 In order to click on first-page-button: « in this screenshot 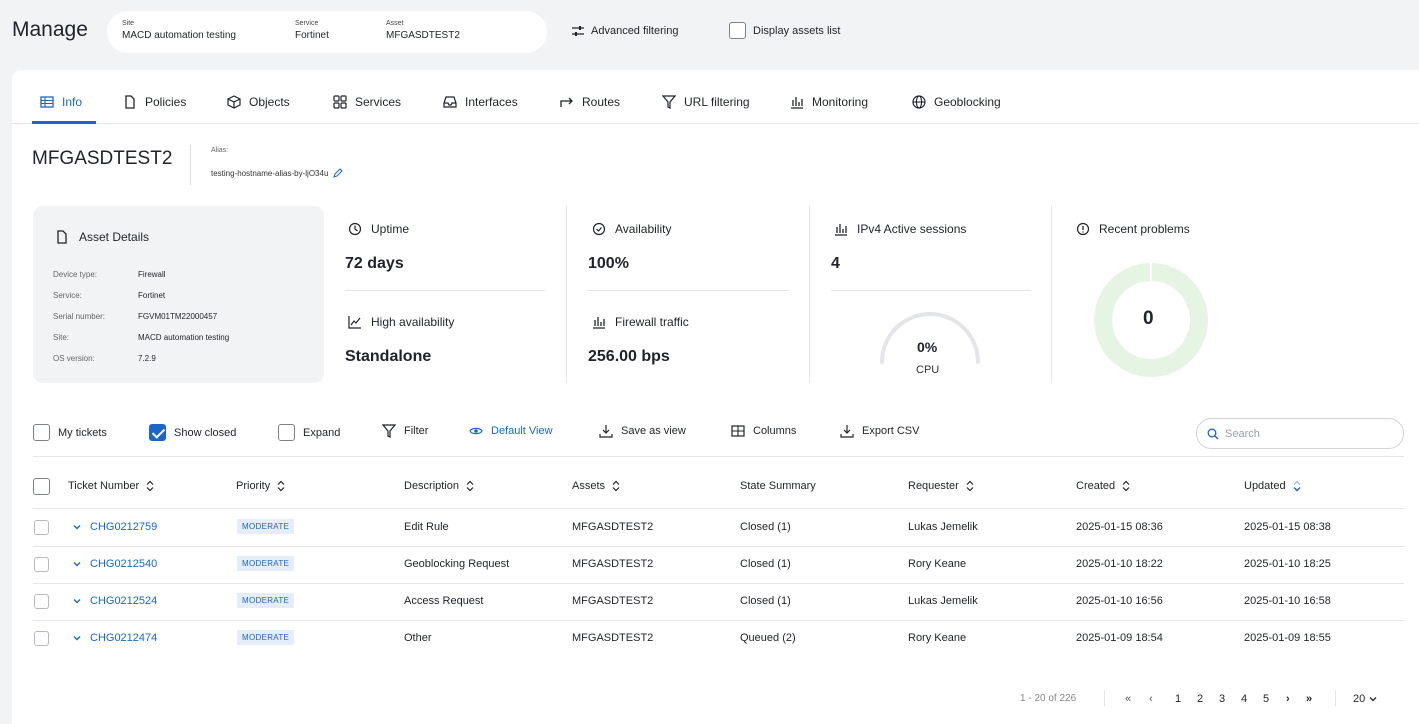, I will do `click(1128, 699)`.